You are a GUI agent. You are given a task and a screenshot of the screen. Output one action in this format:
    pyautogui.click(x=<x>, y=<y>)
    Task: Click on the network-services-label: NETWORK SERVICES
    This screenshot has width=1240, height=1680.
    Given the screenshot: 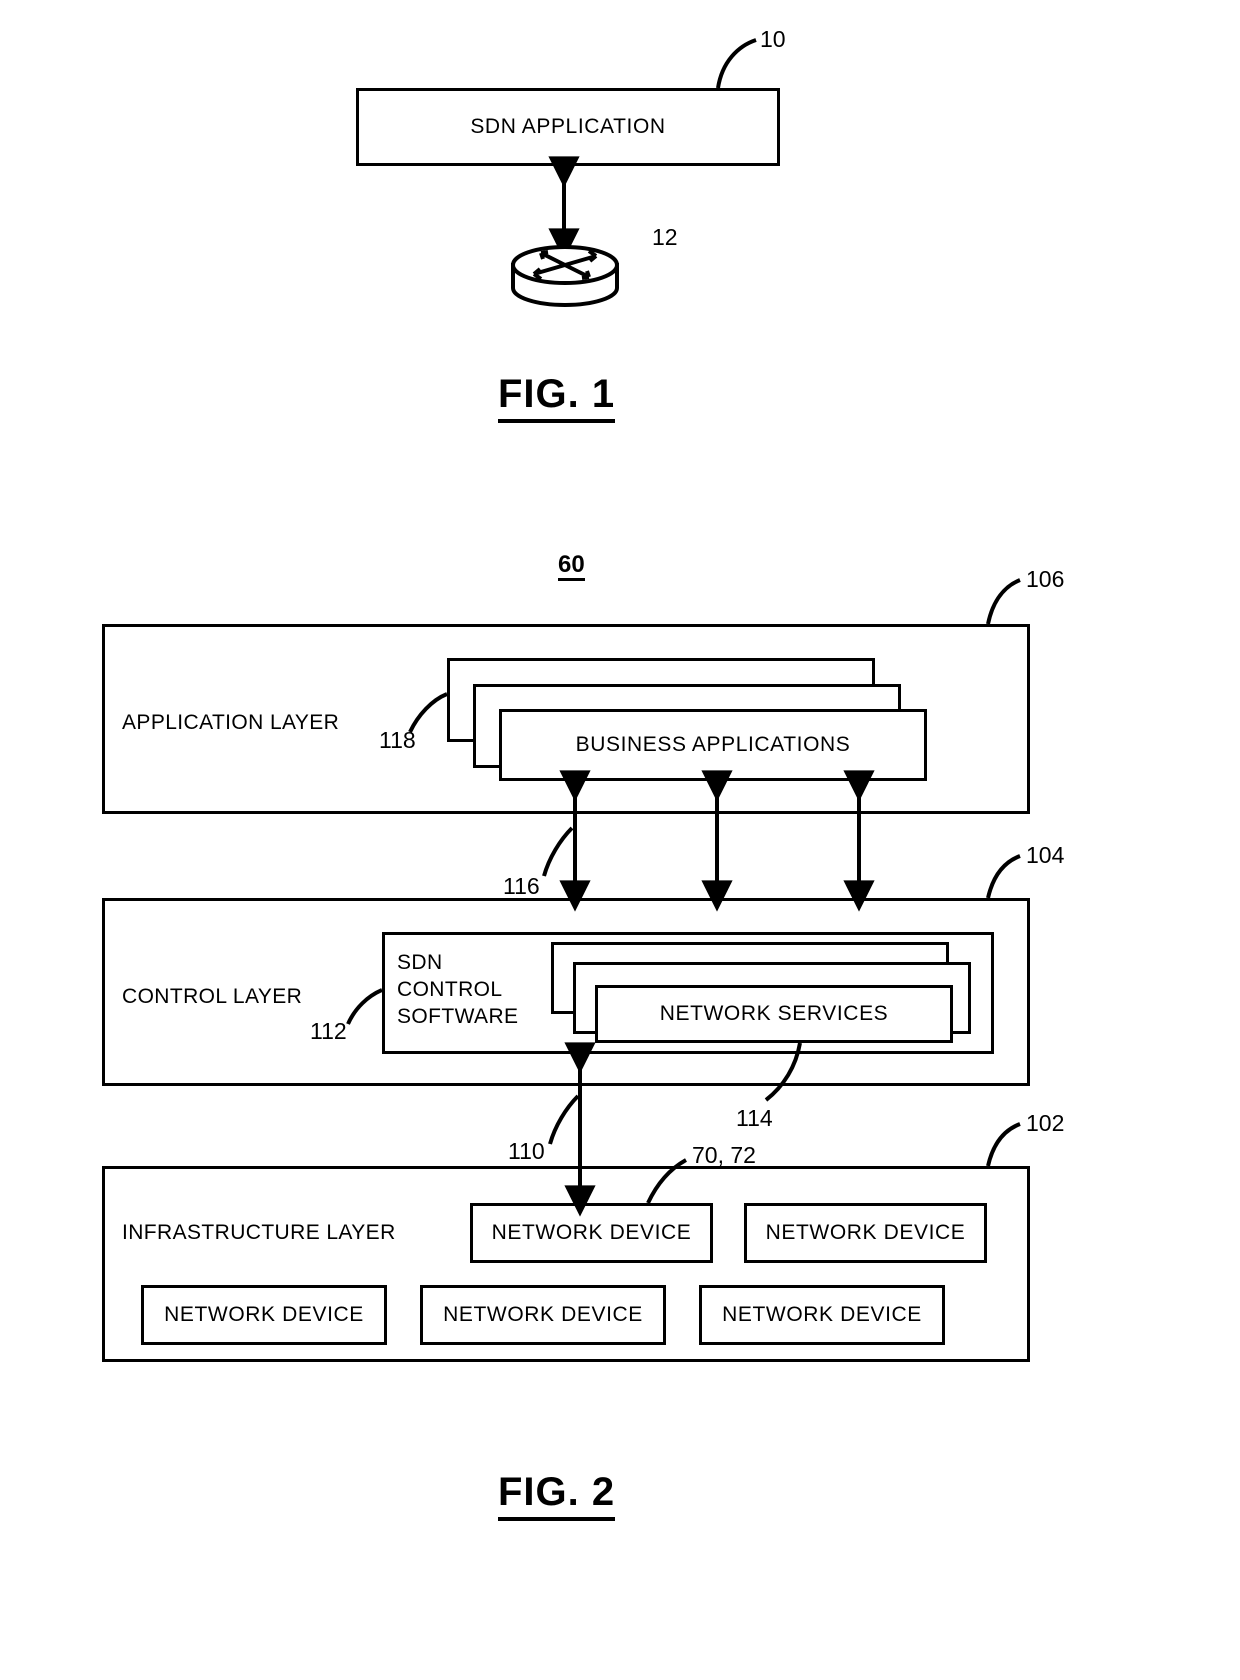 What is the action you would take?
    pyautogui.click(x=774, y=1013)
    